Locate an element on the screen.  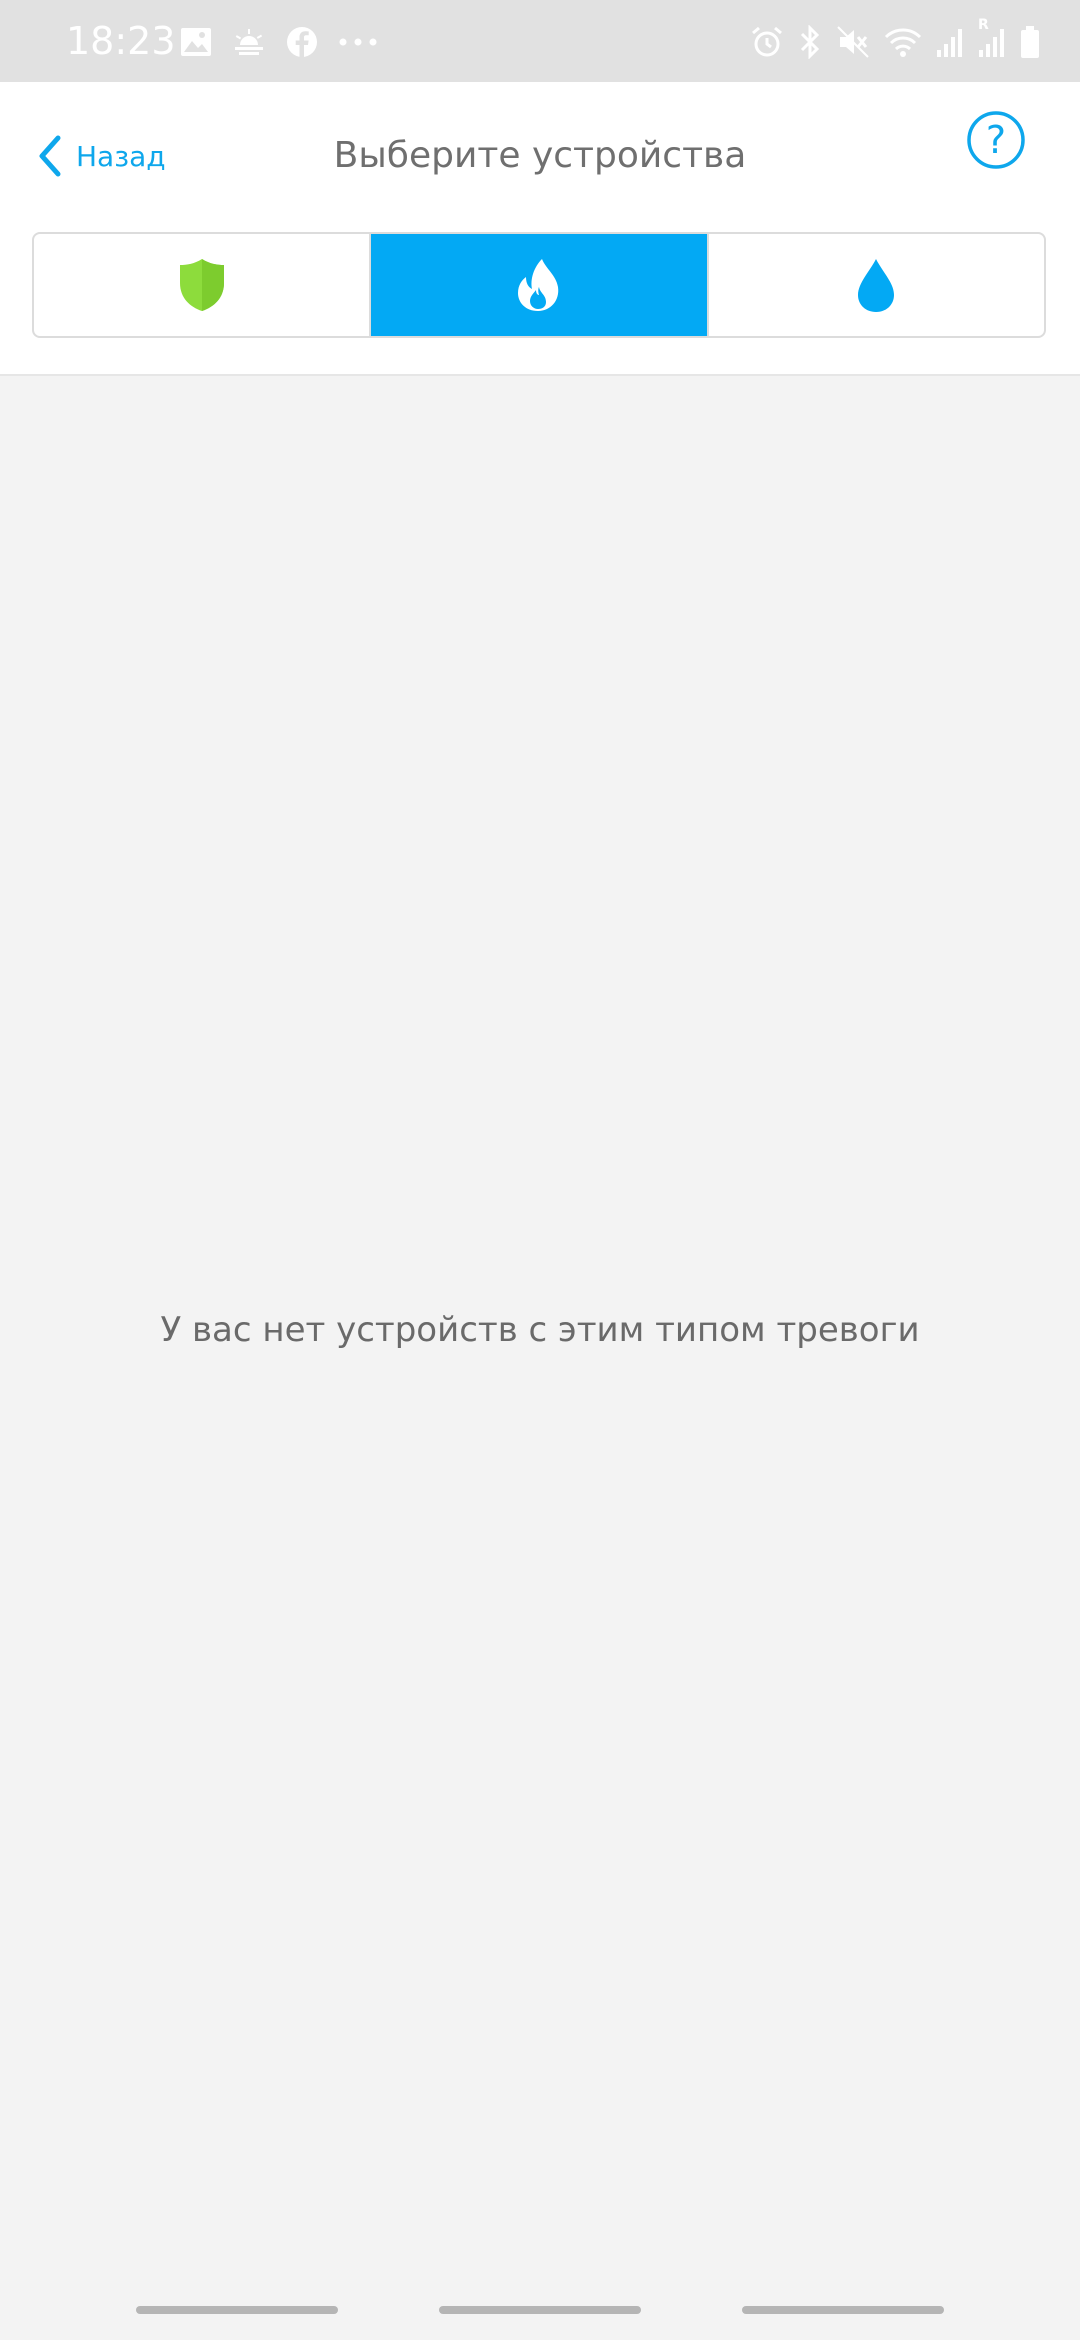
help-button: ? is located at coordinates (996, 140).